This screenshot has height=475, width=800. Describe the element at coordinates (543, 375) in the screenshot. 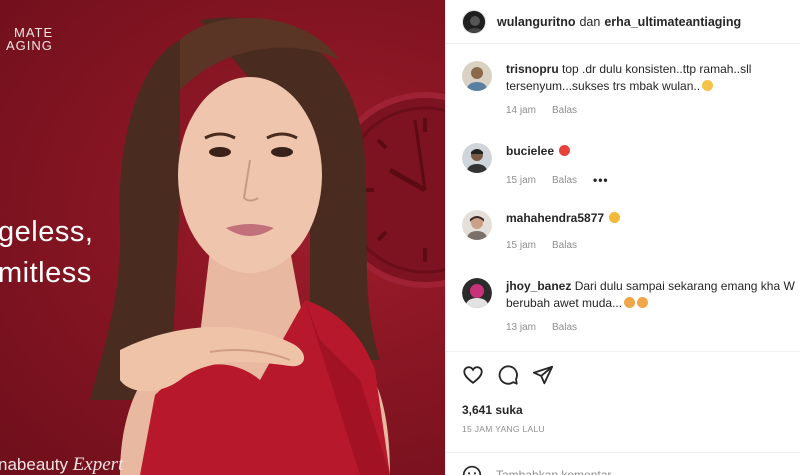

I see `share-icon` at that location.